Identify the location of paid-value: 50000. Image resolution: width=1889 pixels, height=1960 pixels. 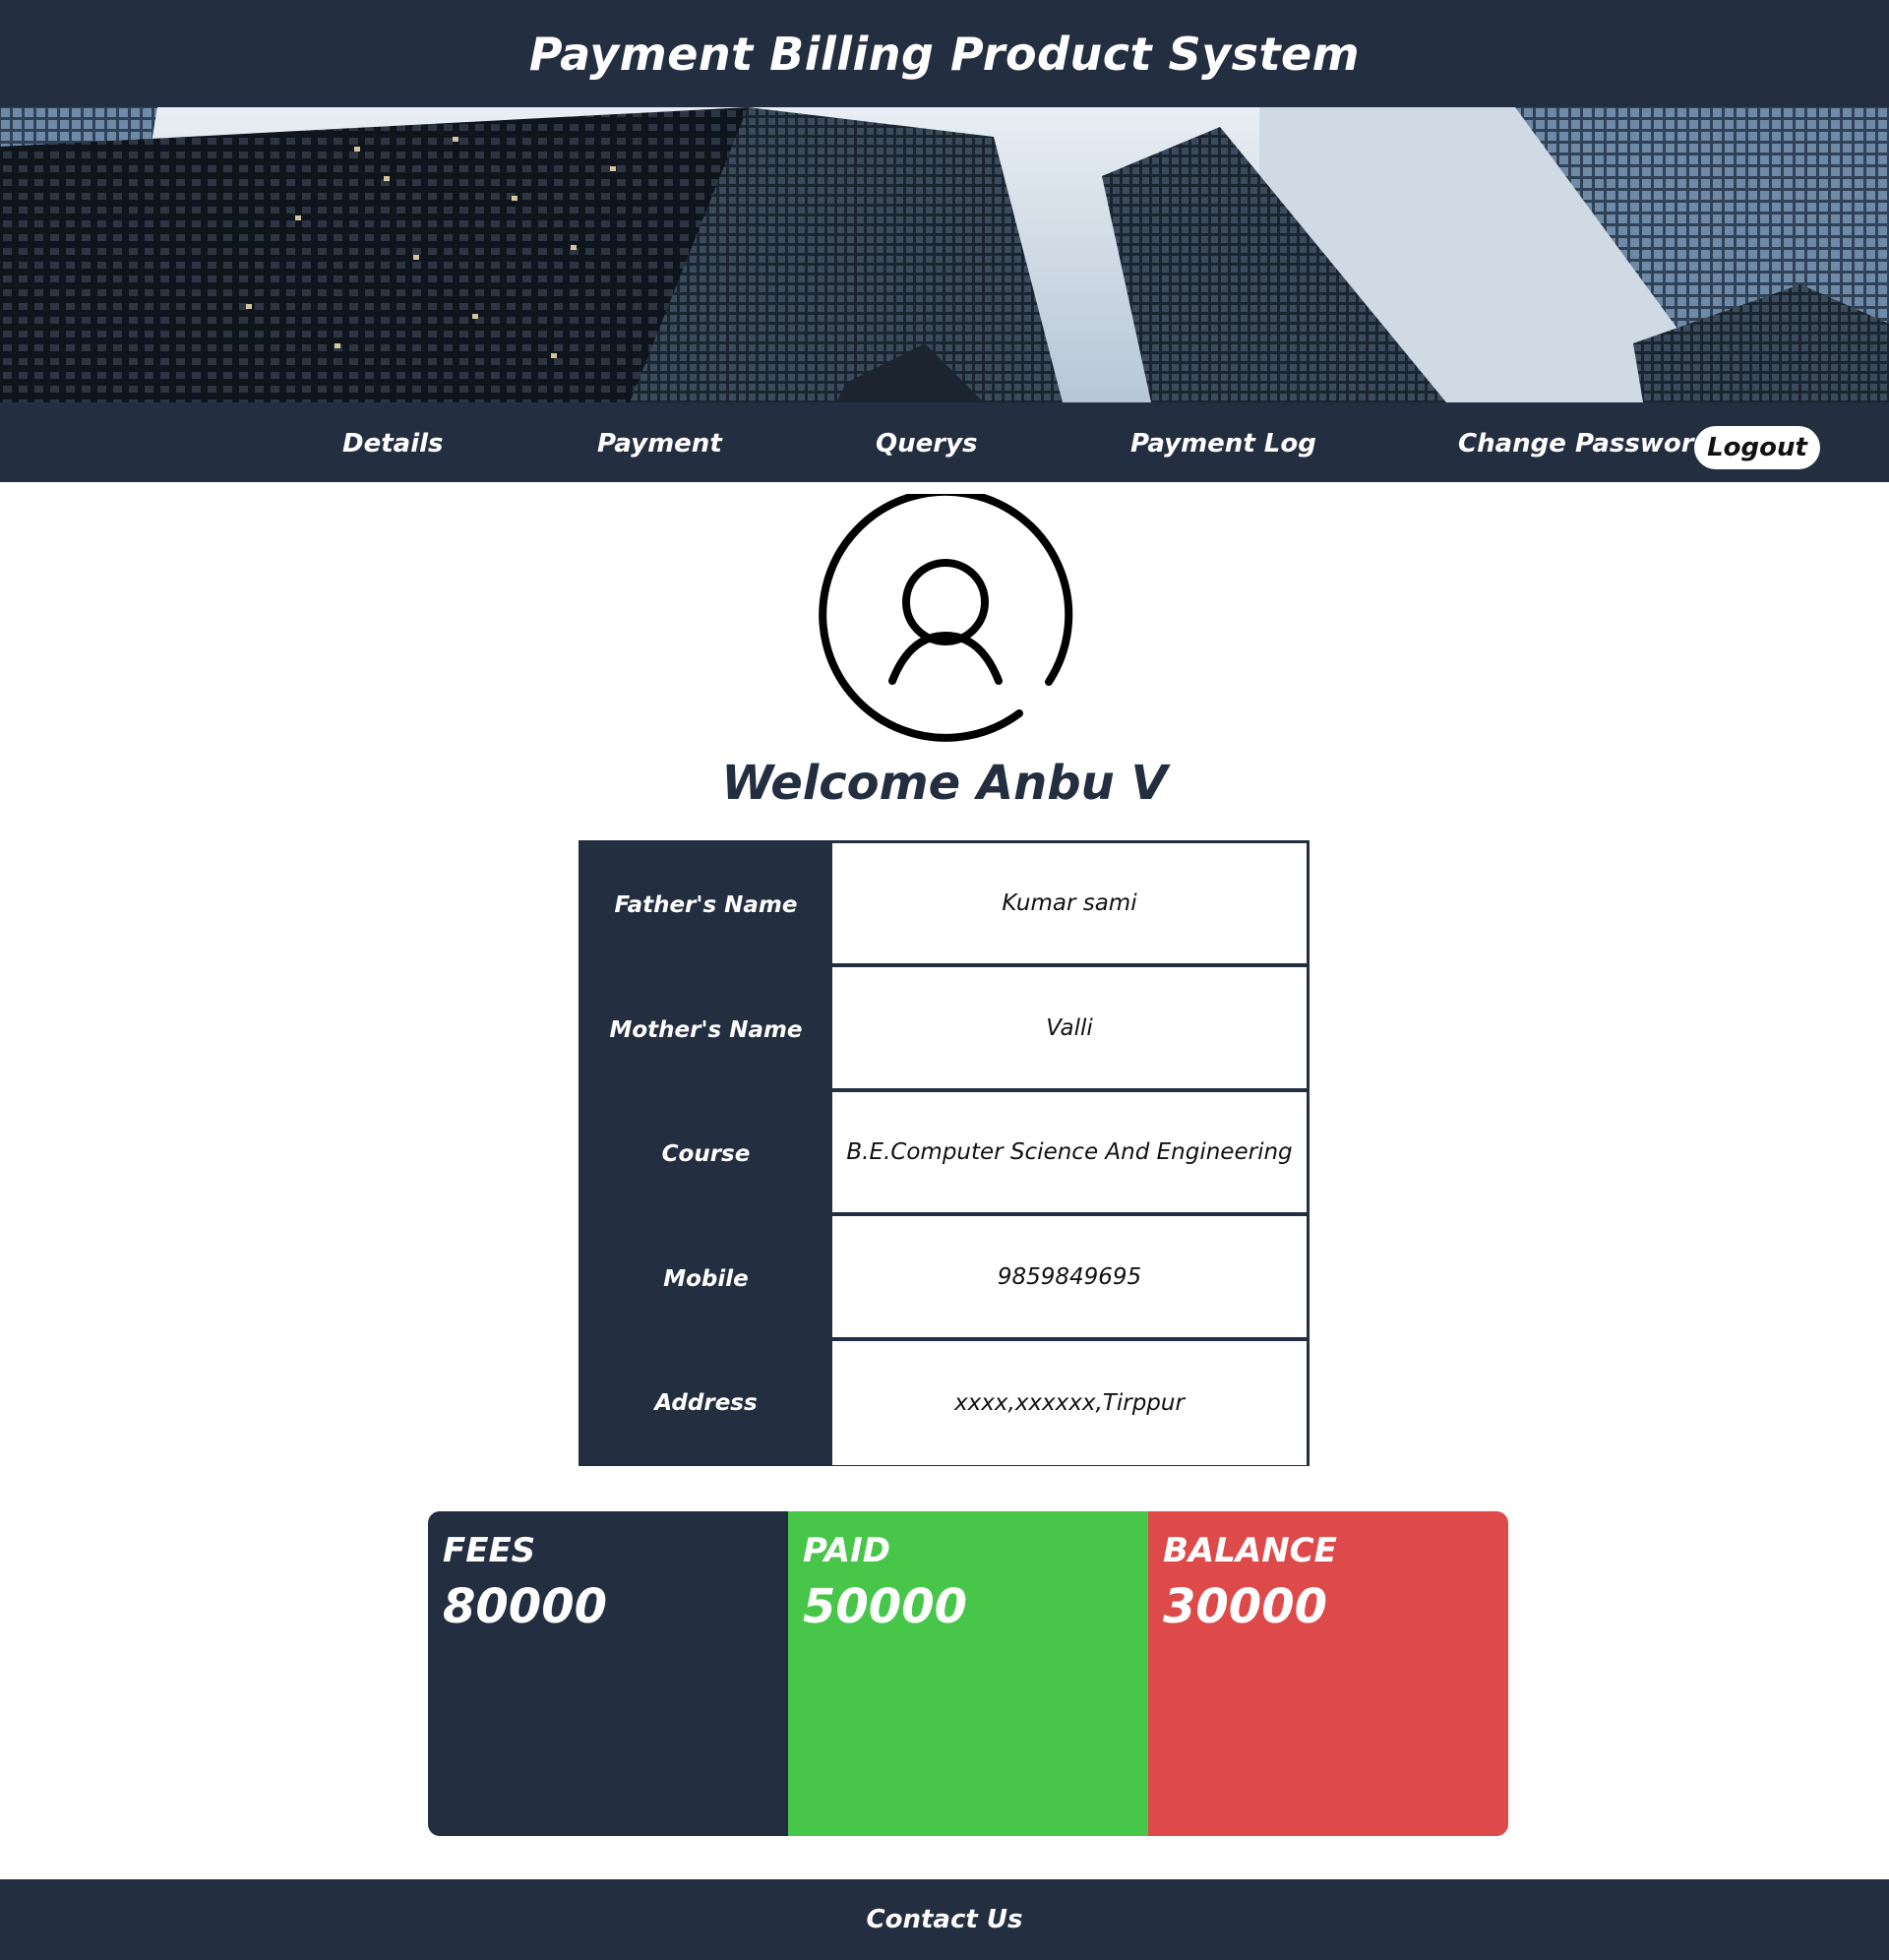
(885, 1606).